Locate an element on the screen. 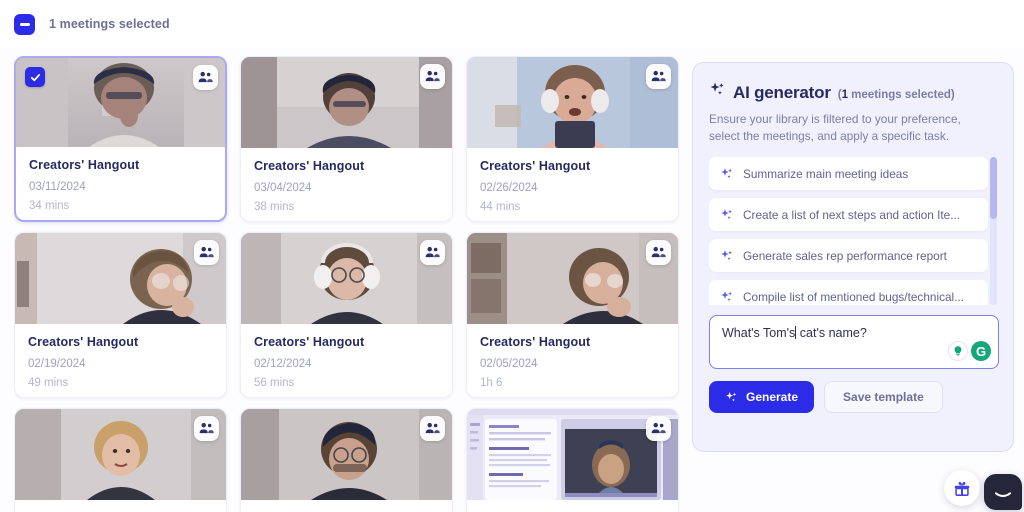  meeting-card: Creators' Hangout 01/29/2024 is located at coordinates (120, 460).